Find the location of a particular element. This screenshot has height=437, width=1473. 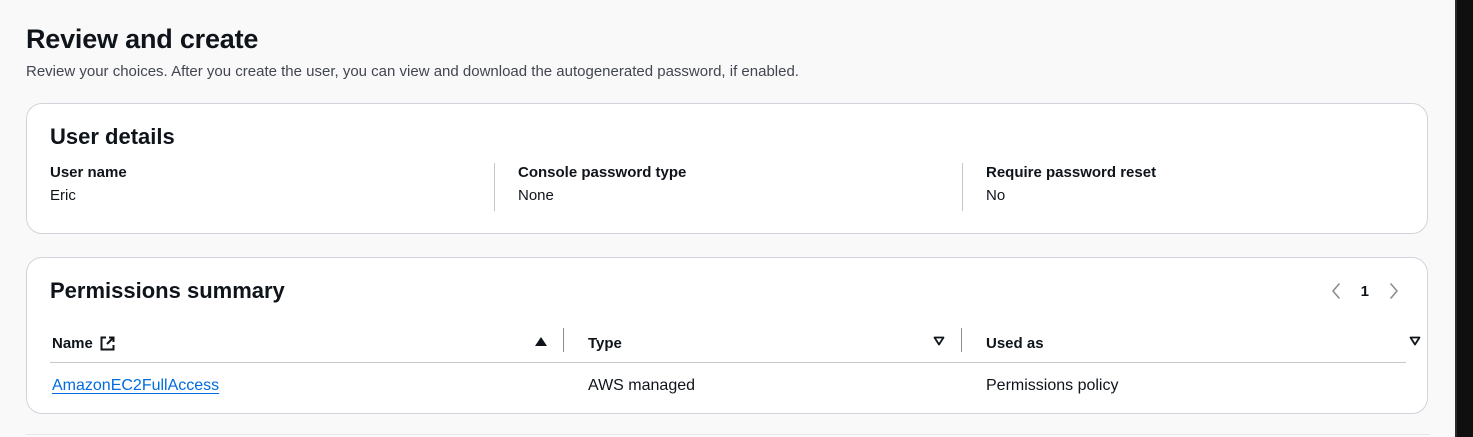

column-header-name-label: Name is located at coordinates (72, 343).